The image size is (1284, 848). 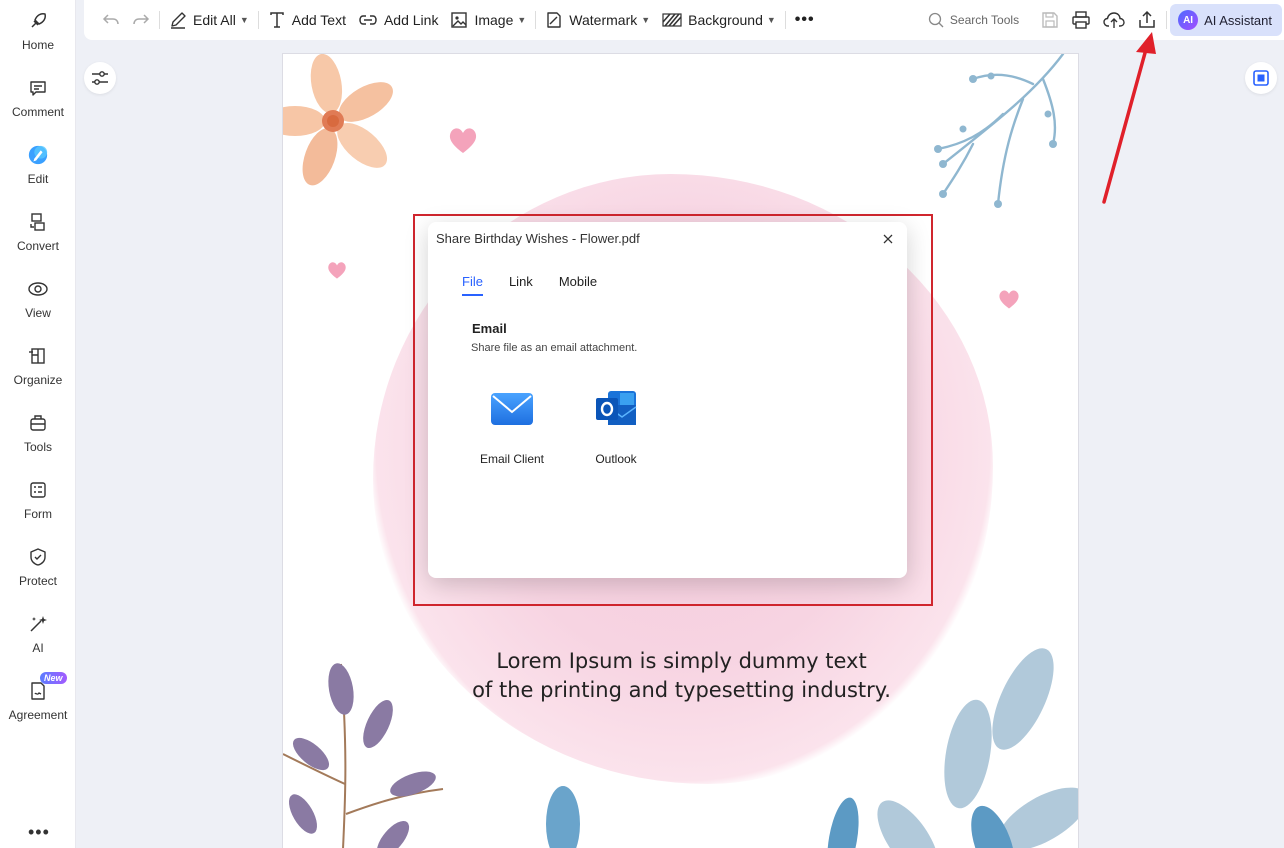 What do you see at coordinates (411, 20) in the screenshot?
I see `add-link-label: Add Link` at bounding box center [411, 20].